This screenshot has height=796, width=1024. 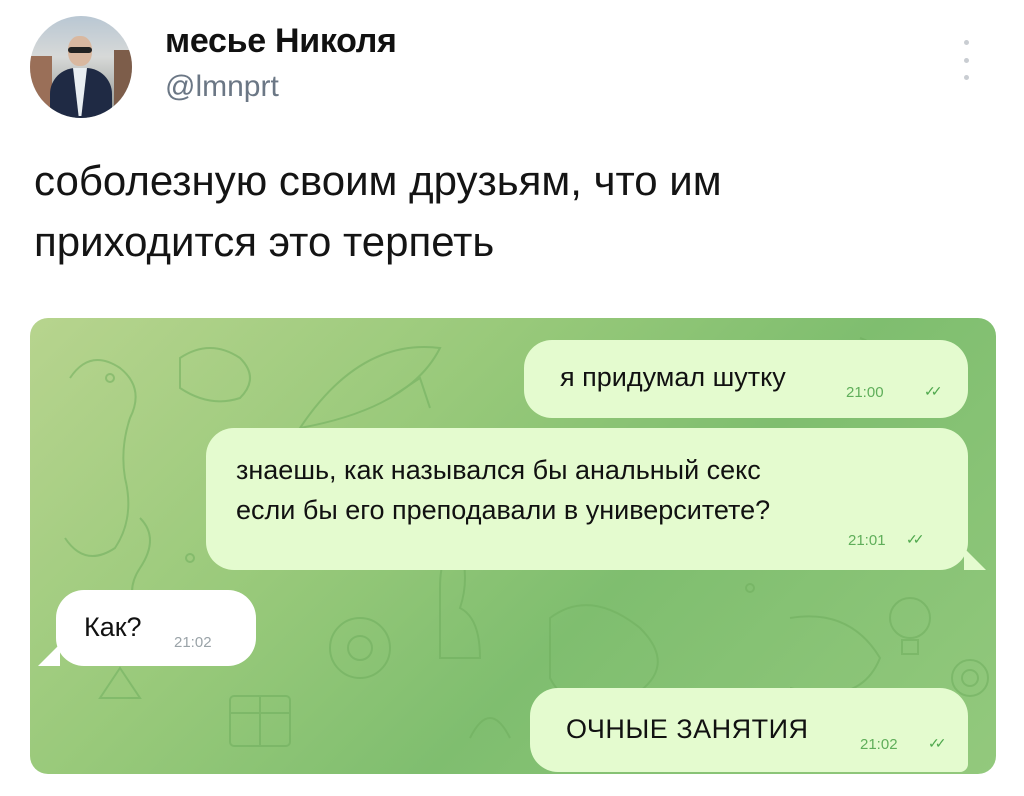 What do you see at coordinates (281, 41) in the screenshot?
I see `author-name: месье Николя` at bounding box center [281, 41].